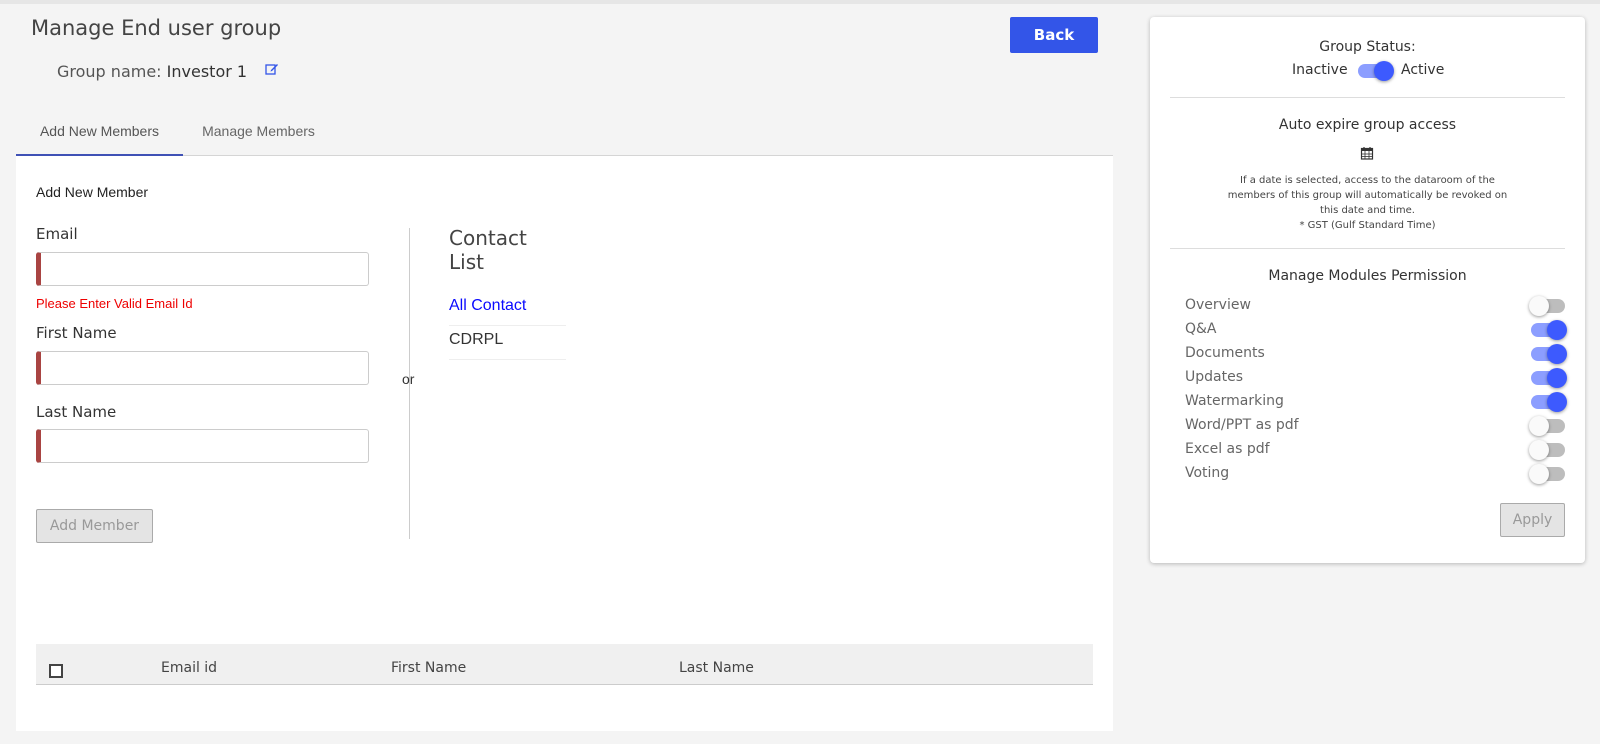  I want to click on calendar-icon, so click(1367, 153).